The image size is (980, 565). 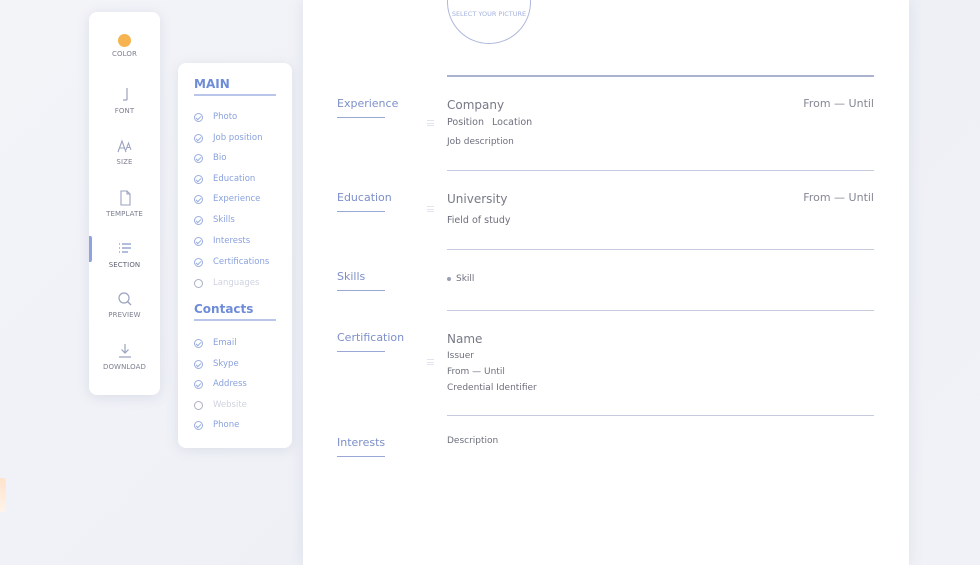 What do you see at coordinates (124, 40) in the screenshot?
I see `color-dot-icon` at bounding box center [124, 40].